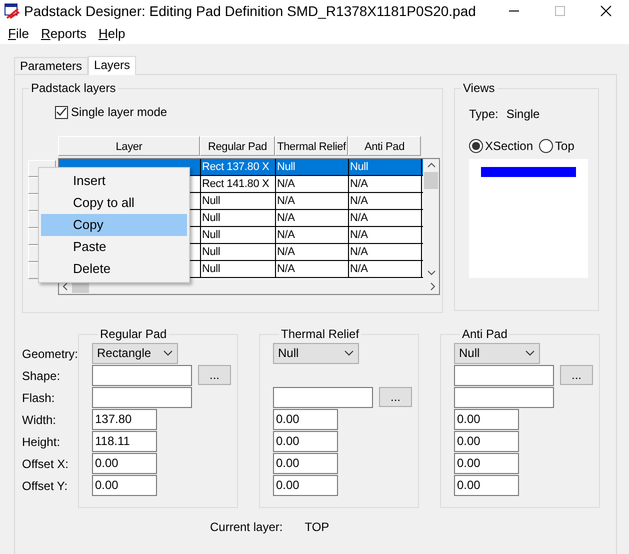 Image resolution: width=629 pixels, height=554 pixels. What do you see at coordinates (42, 442) in the screenshot?
I see `field-label: Height:` at bounding box center [42, 442].